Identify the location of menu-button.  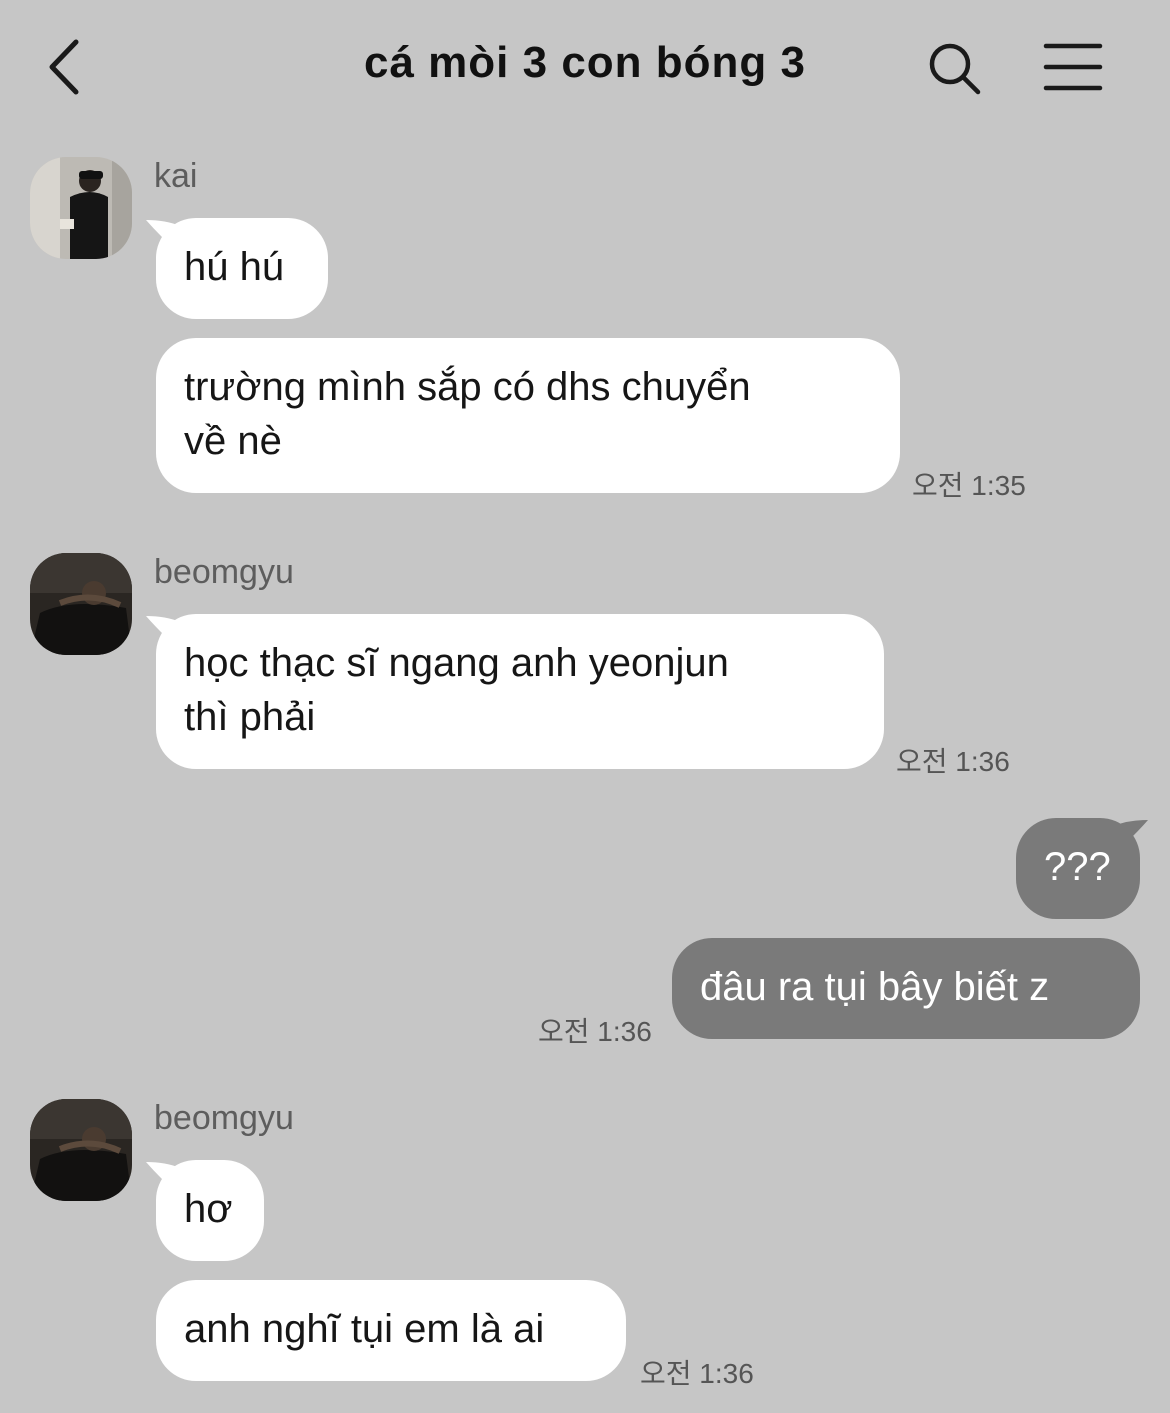
(1073, 68).